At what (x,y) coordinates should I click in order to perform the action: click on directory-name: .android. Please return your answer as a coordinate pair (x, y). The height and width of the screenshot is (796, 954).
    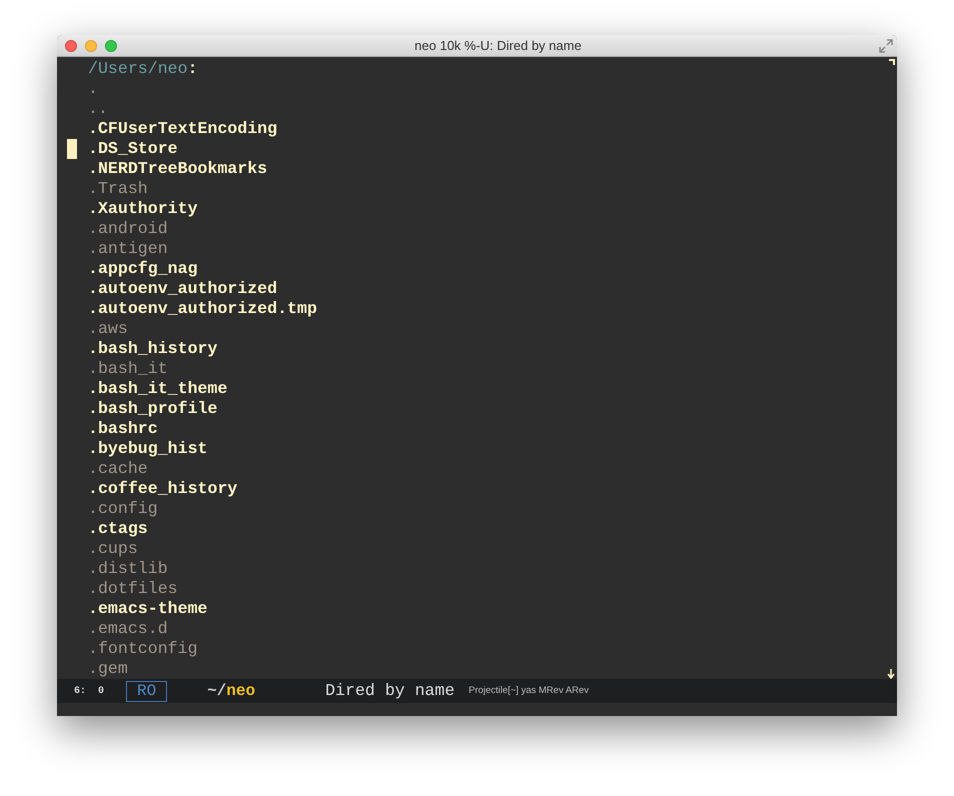
    Looking at the image, I should click on (128, 229).